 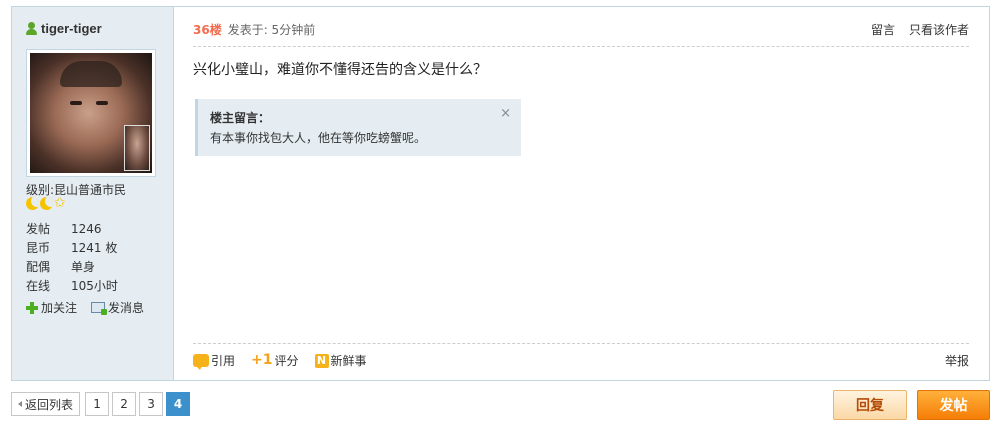 What do you see at coordinates (939, 29) in the screenshot?
I see `only-author-link: 只看该作者` at bounding box center [939, 29].